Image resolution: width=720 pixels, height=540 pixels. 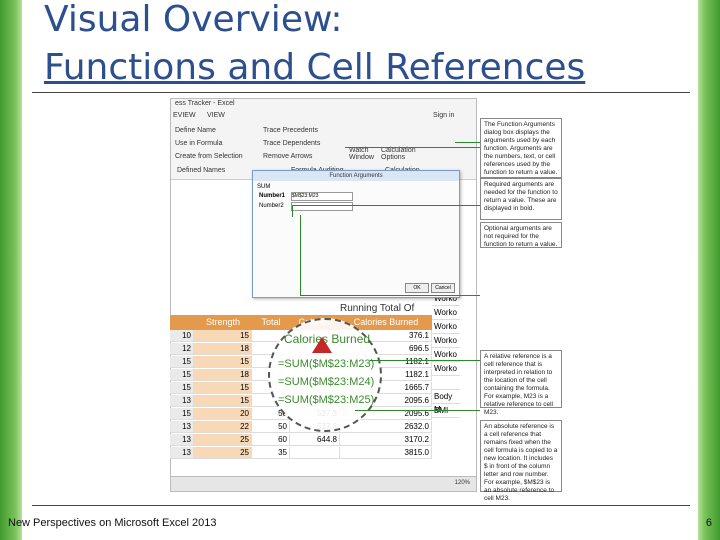 I want to click on status-bar: 120%, so click(x=323, y=483).